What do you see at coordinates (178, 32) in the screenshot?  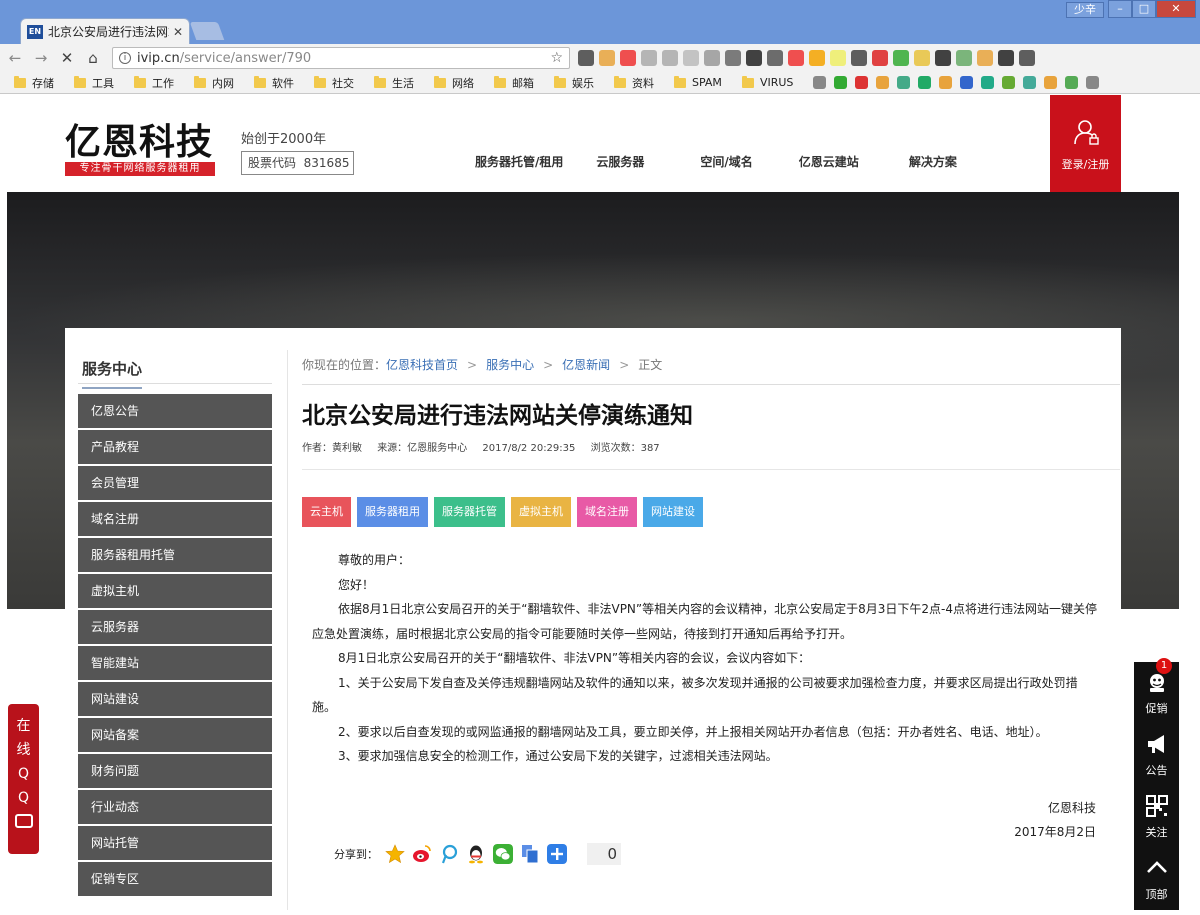 I see `tab-close-icon: ✕` at bounding box center [178, 32].